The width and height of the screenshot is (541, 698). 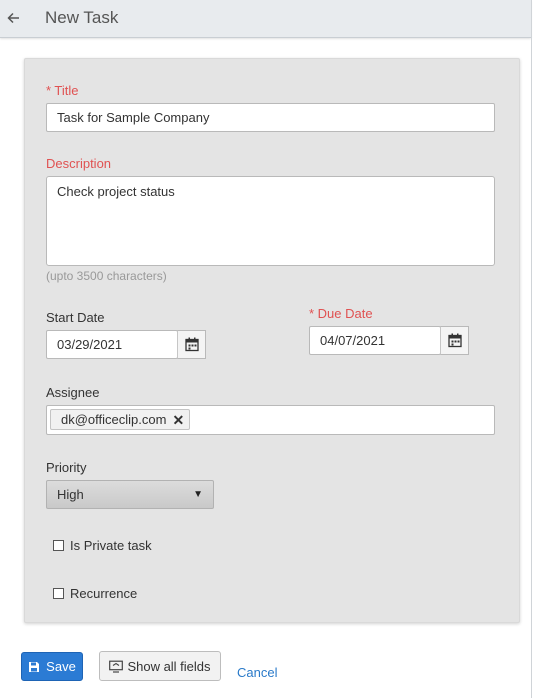 What do you see at coordinates (79, 163) in the screenshot?
I see `description-label: Description` at bounding box center [79, 163].